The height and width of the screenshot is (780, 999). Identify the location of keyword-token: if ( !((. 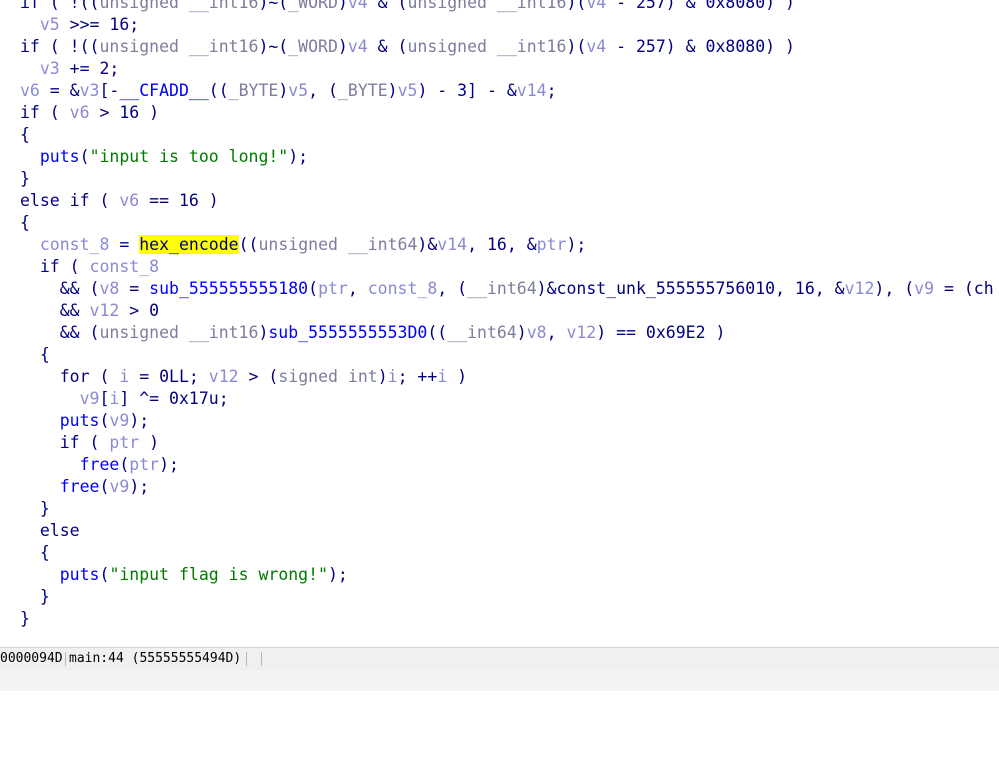
(60, 46).